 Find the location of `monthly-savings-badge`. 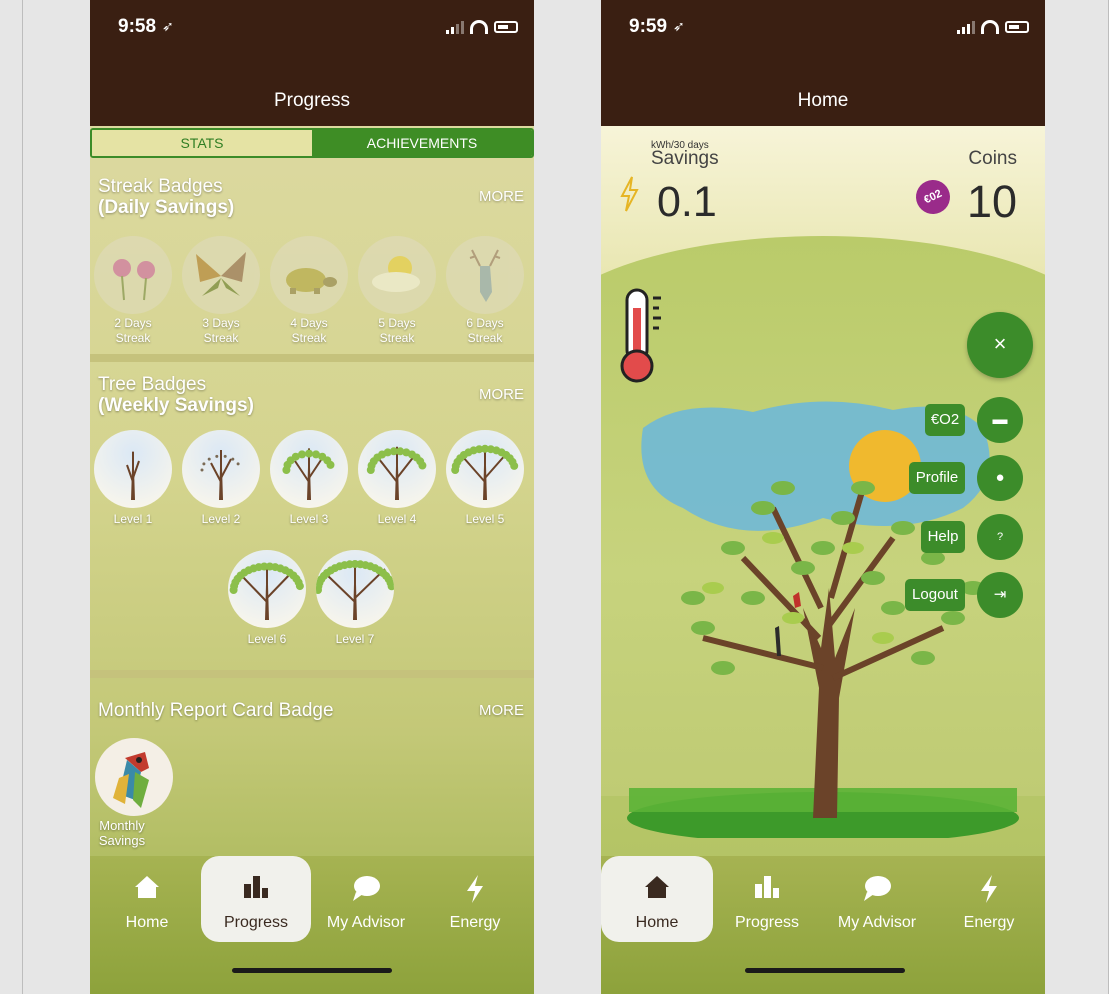

monthly-savings-badge is located at coordinates (134, 777).